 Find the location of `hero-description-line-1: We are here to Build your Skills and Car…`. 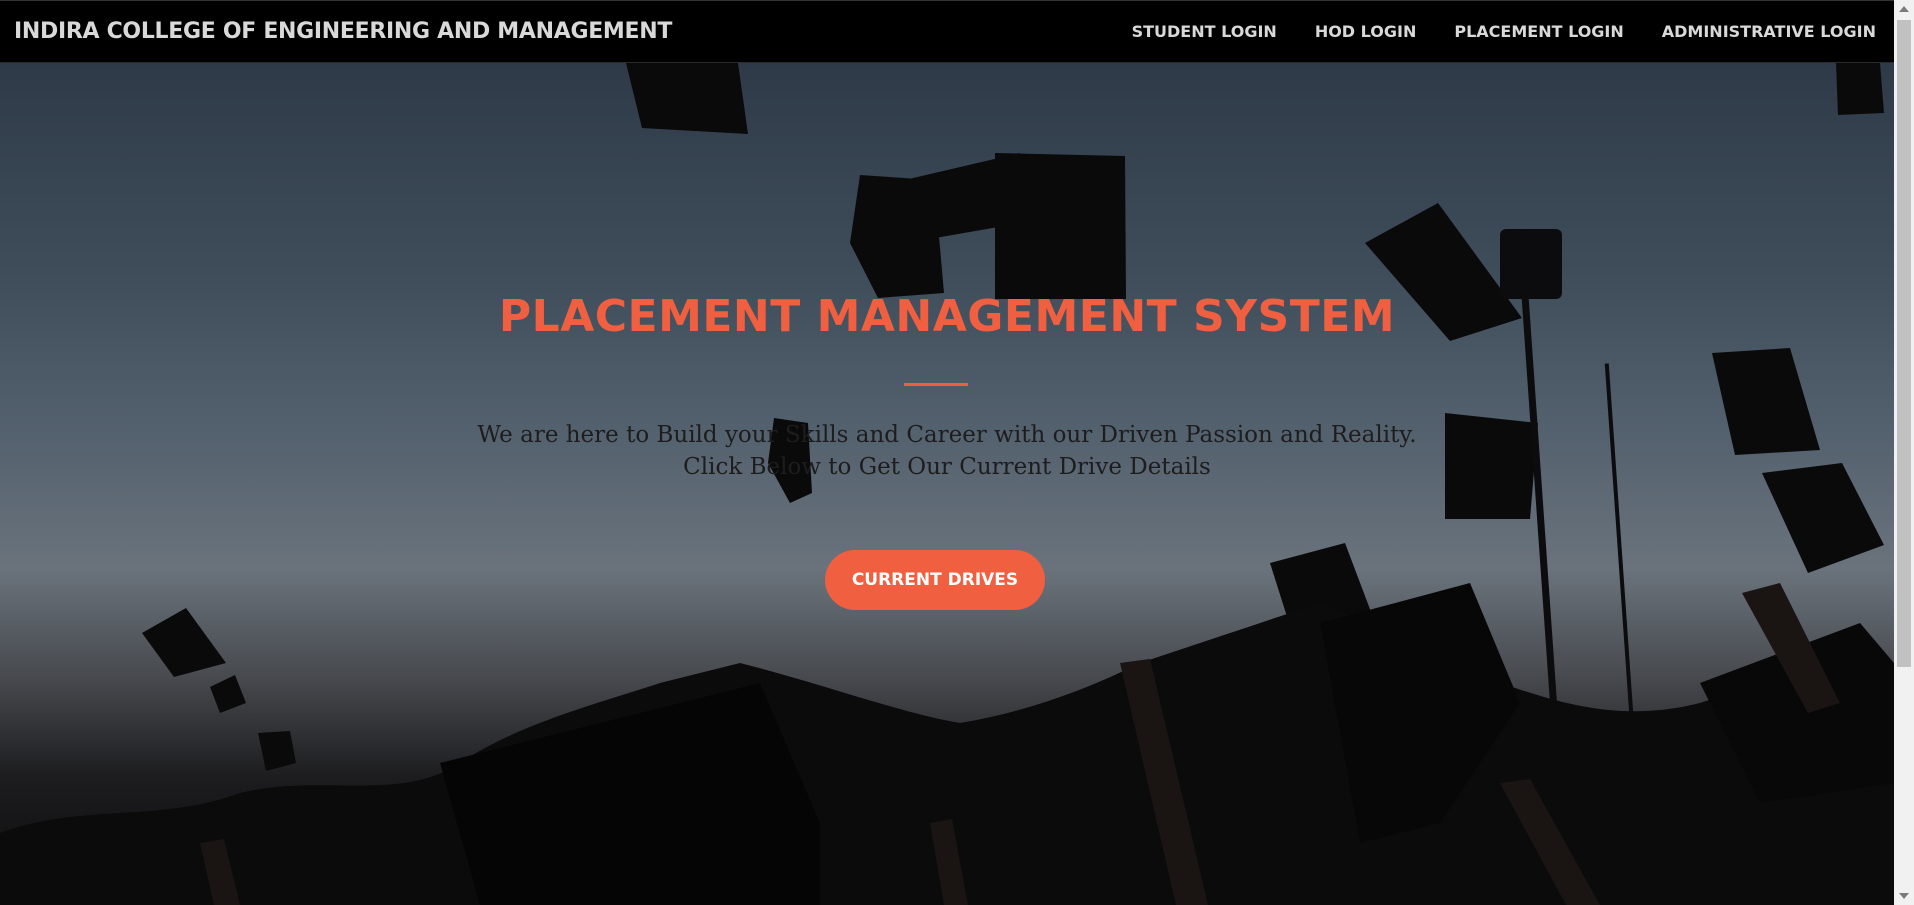

hero-description-line-1: We are here to Build your Skills and Car… is located at coordinates (947, 435).